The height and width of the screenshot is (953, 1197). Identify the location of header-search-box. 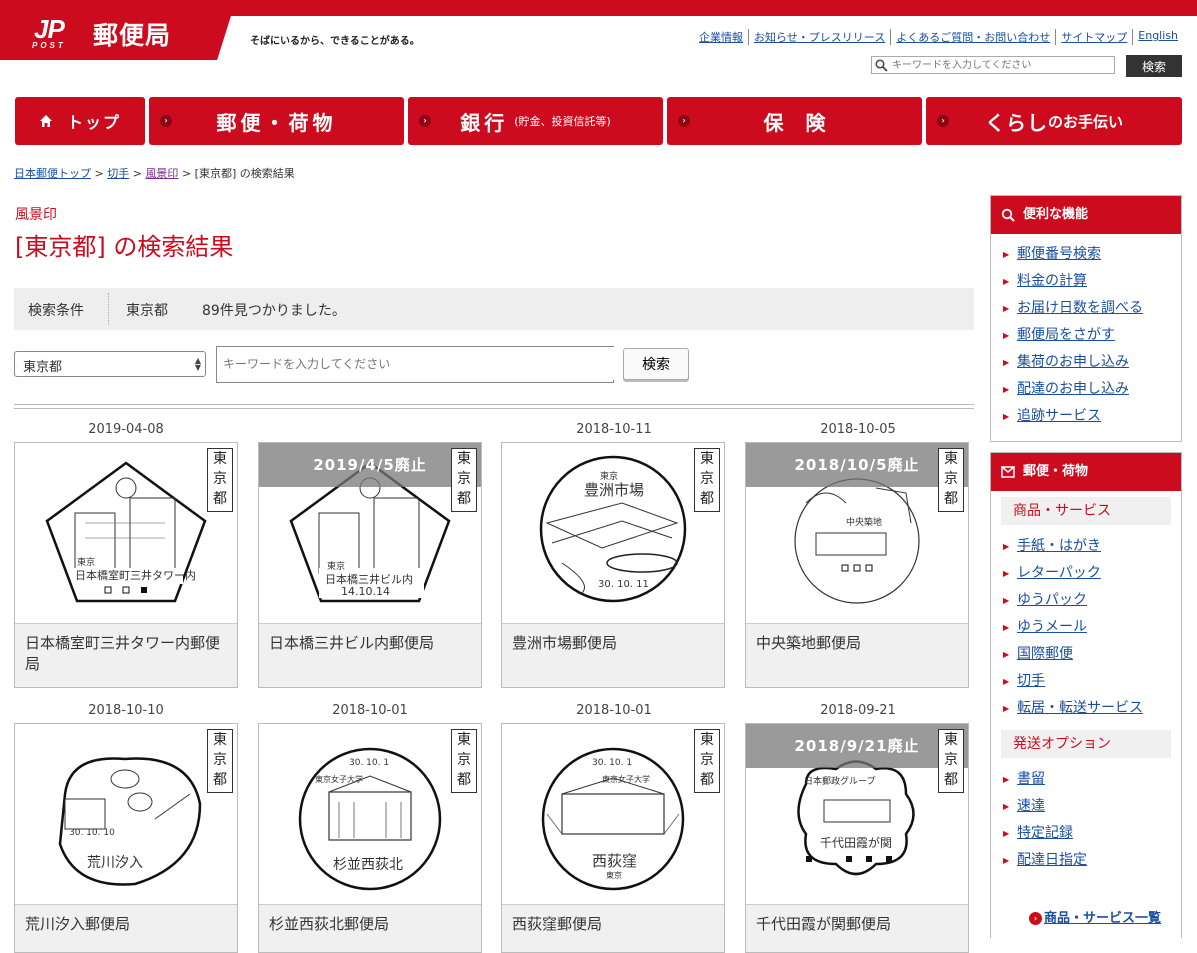
(993, 65).